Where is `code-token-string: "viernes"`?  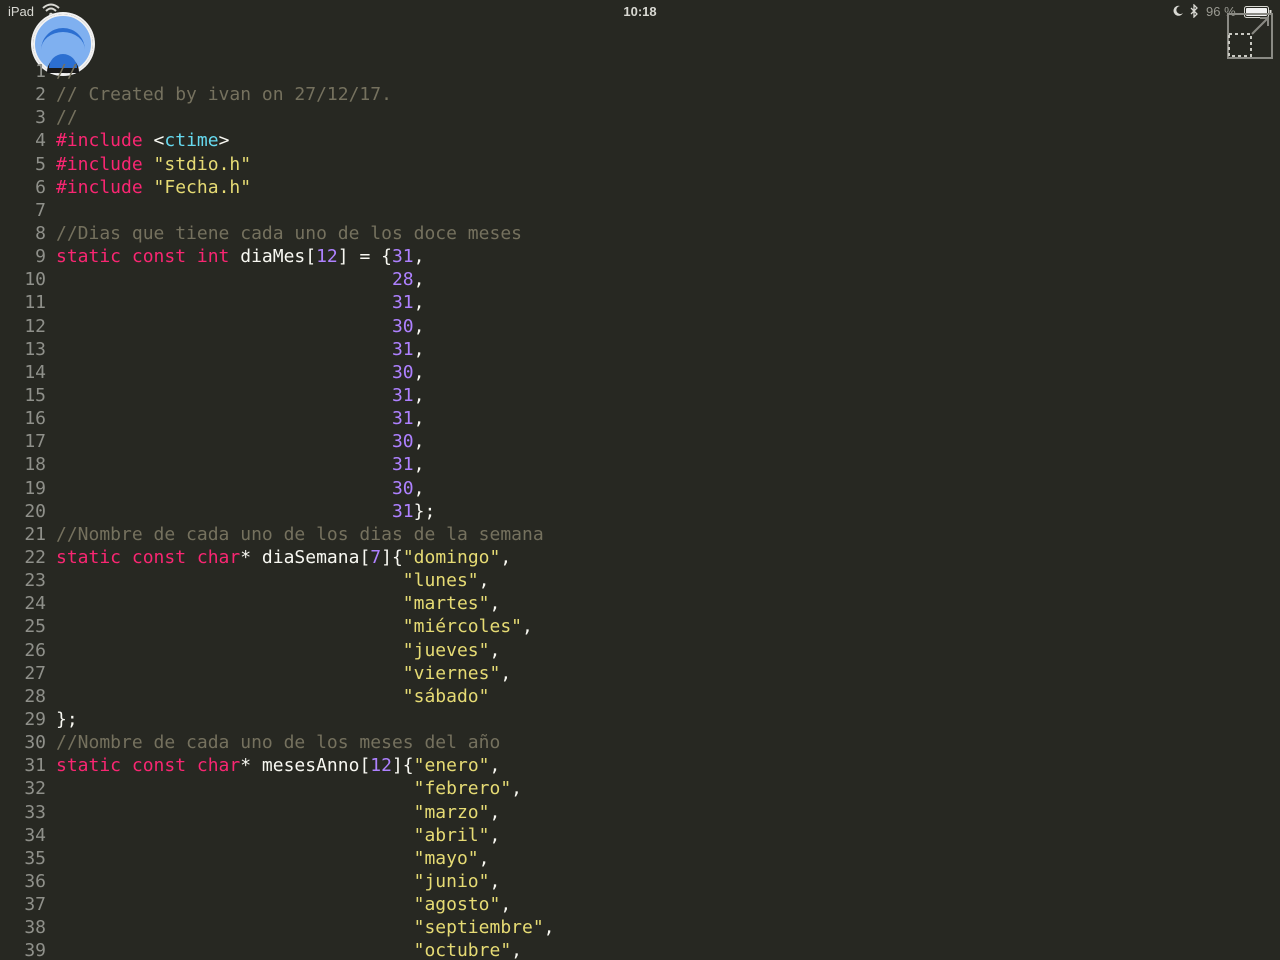 code-token-string: "viernes" is located at coordinates (451, 673).